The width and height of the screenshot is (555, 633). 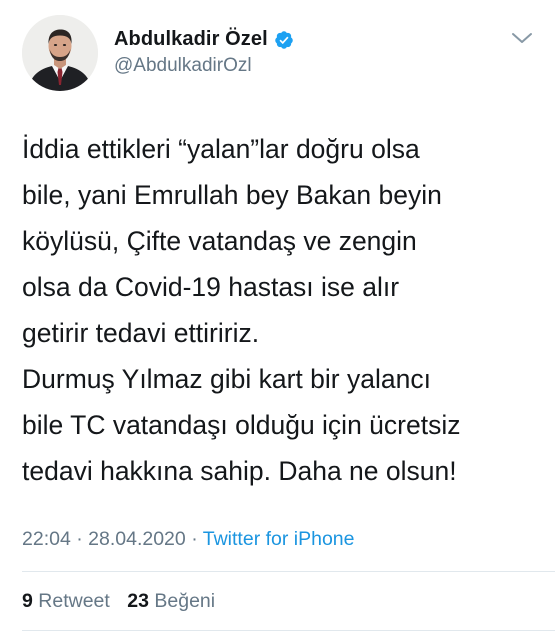 I want to click on like-stat: 23 Beğeni, so click(x=171, y=601).